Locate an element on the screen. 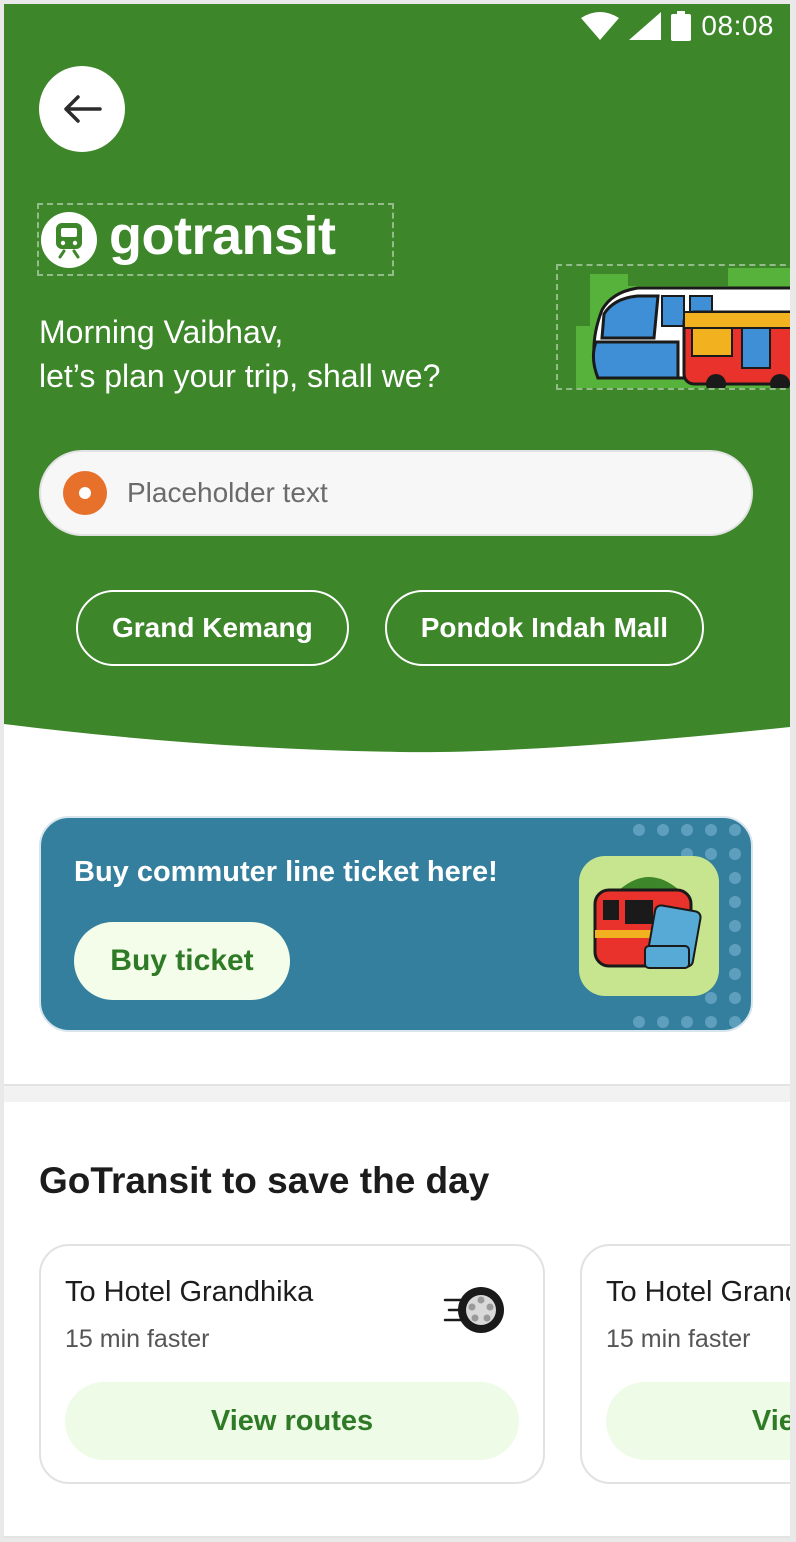  status-bar: 08:08 is located at coordinates (677, 26).